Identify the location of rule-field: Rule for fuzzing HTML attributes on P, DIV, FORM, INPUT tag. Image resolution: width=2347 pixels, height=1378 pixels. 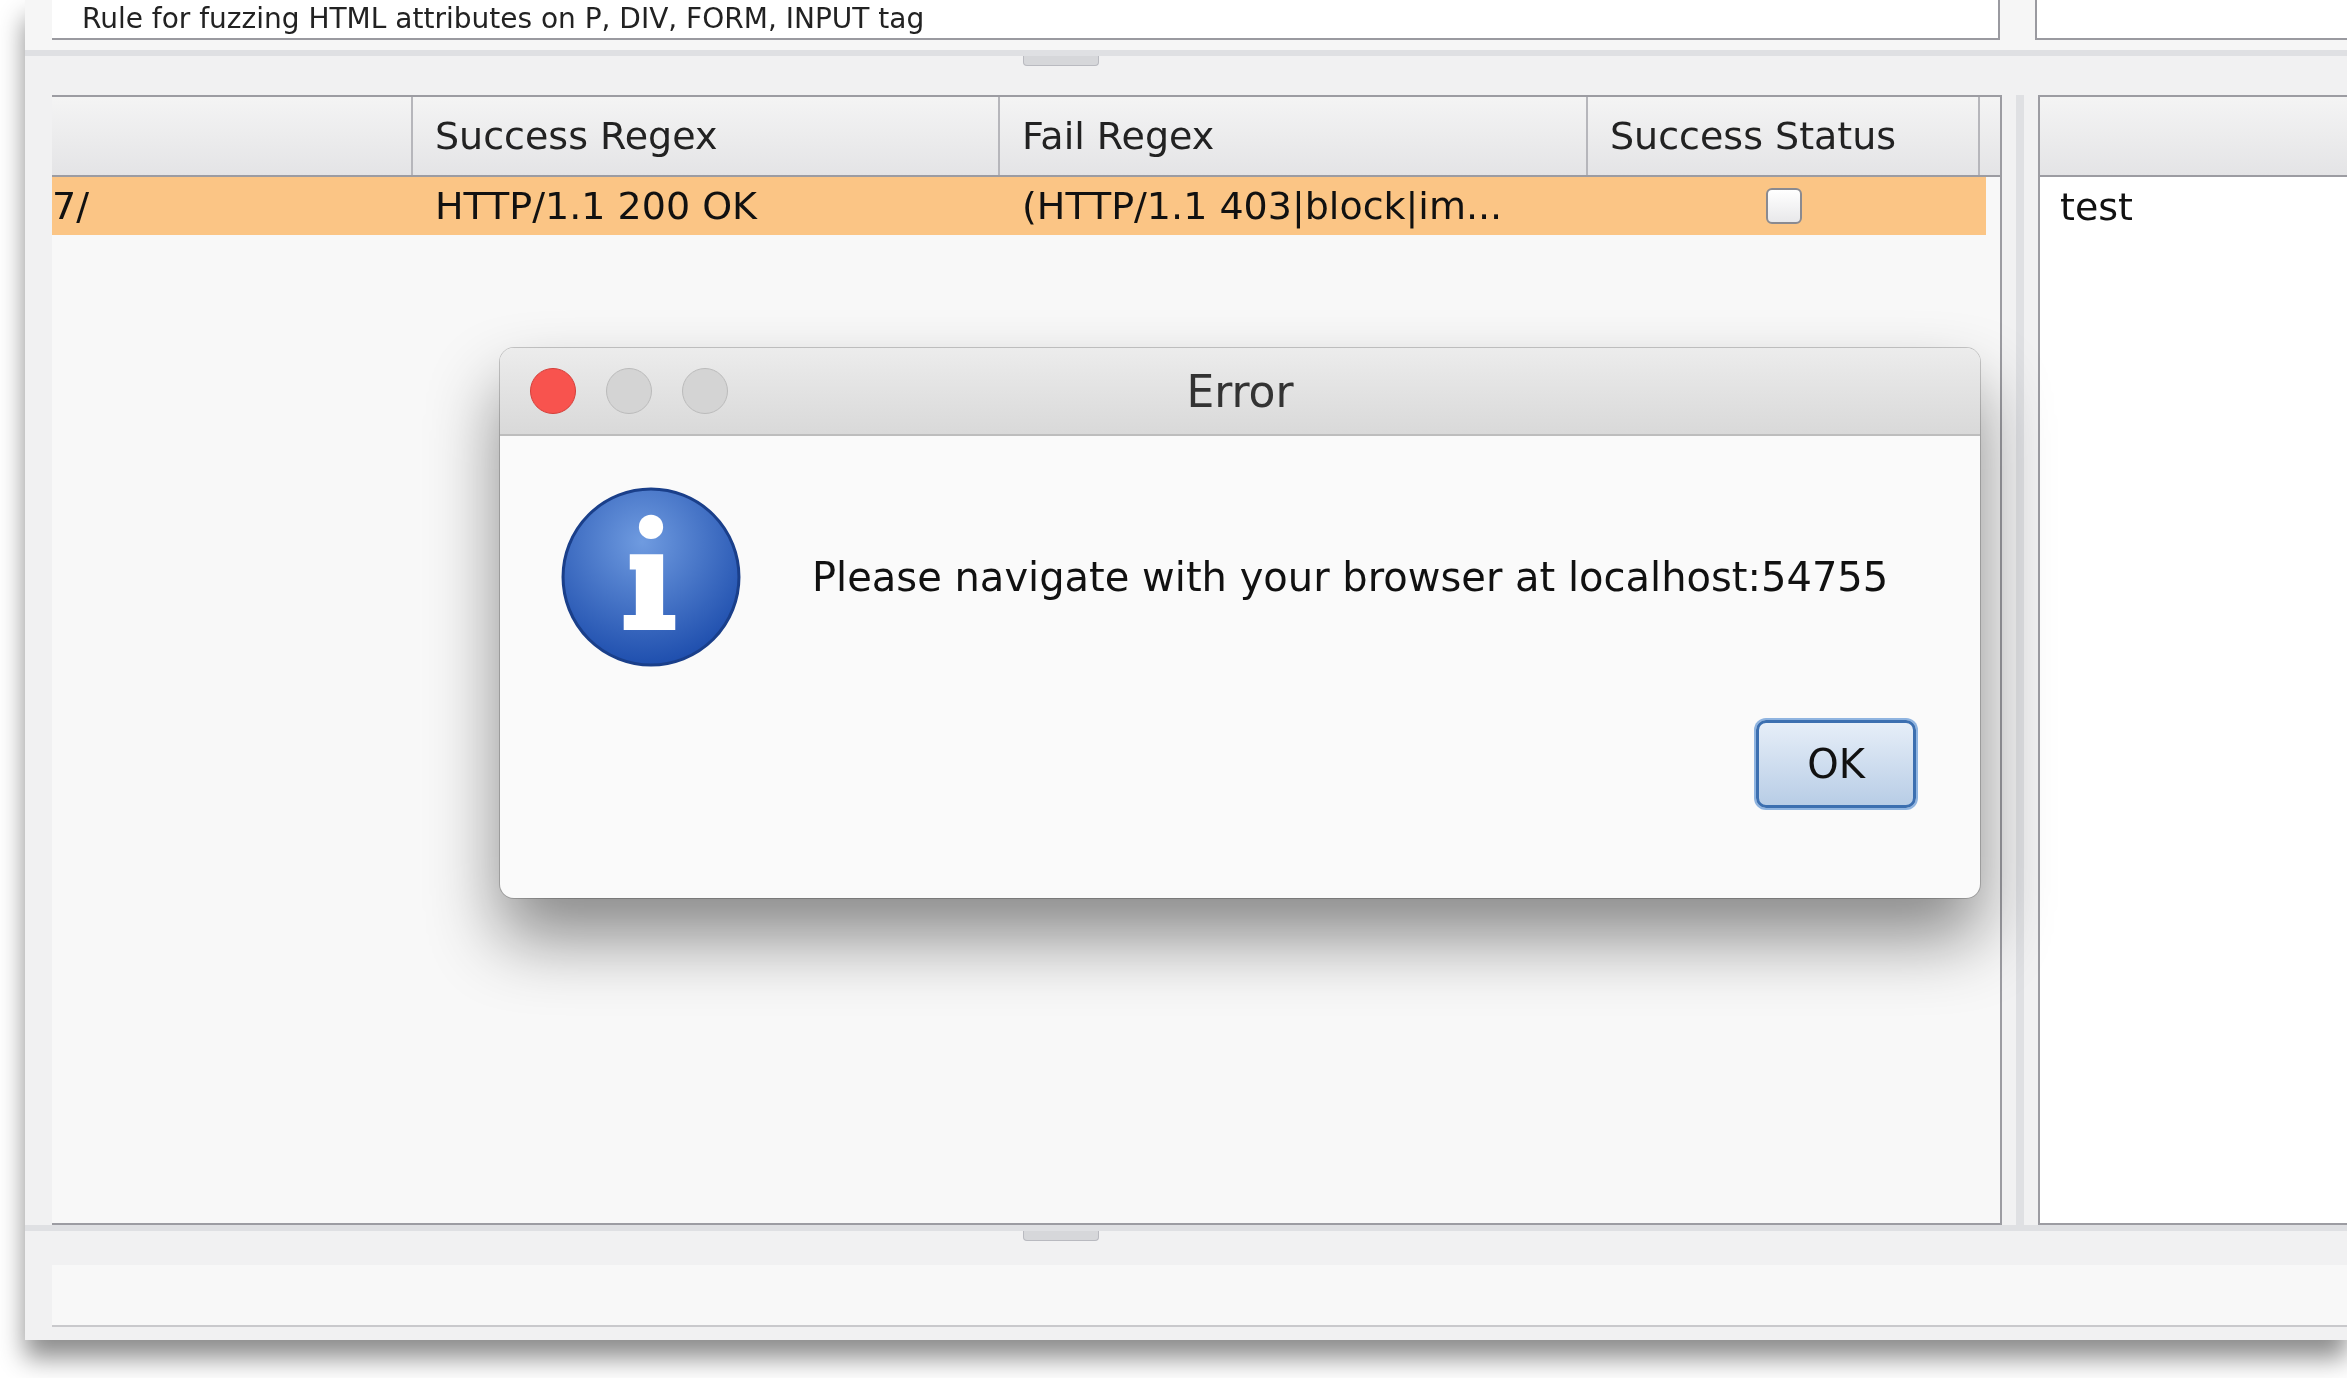
(1026, 20).